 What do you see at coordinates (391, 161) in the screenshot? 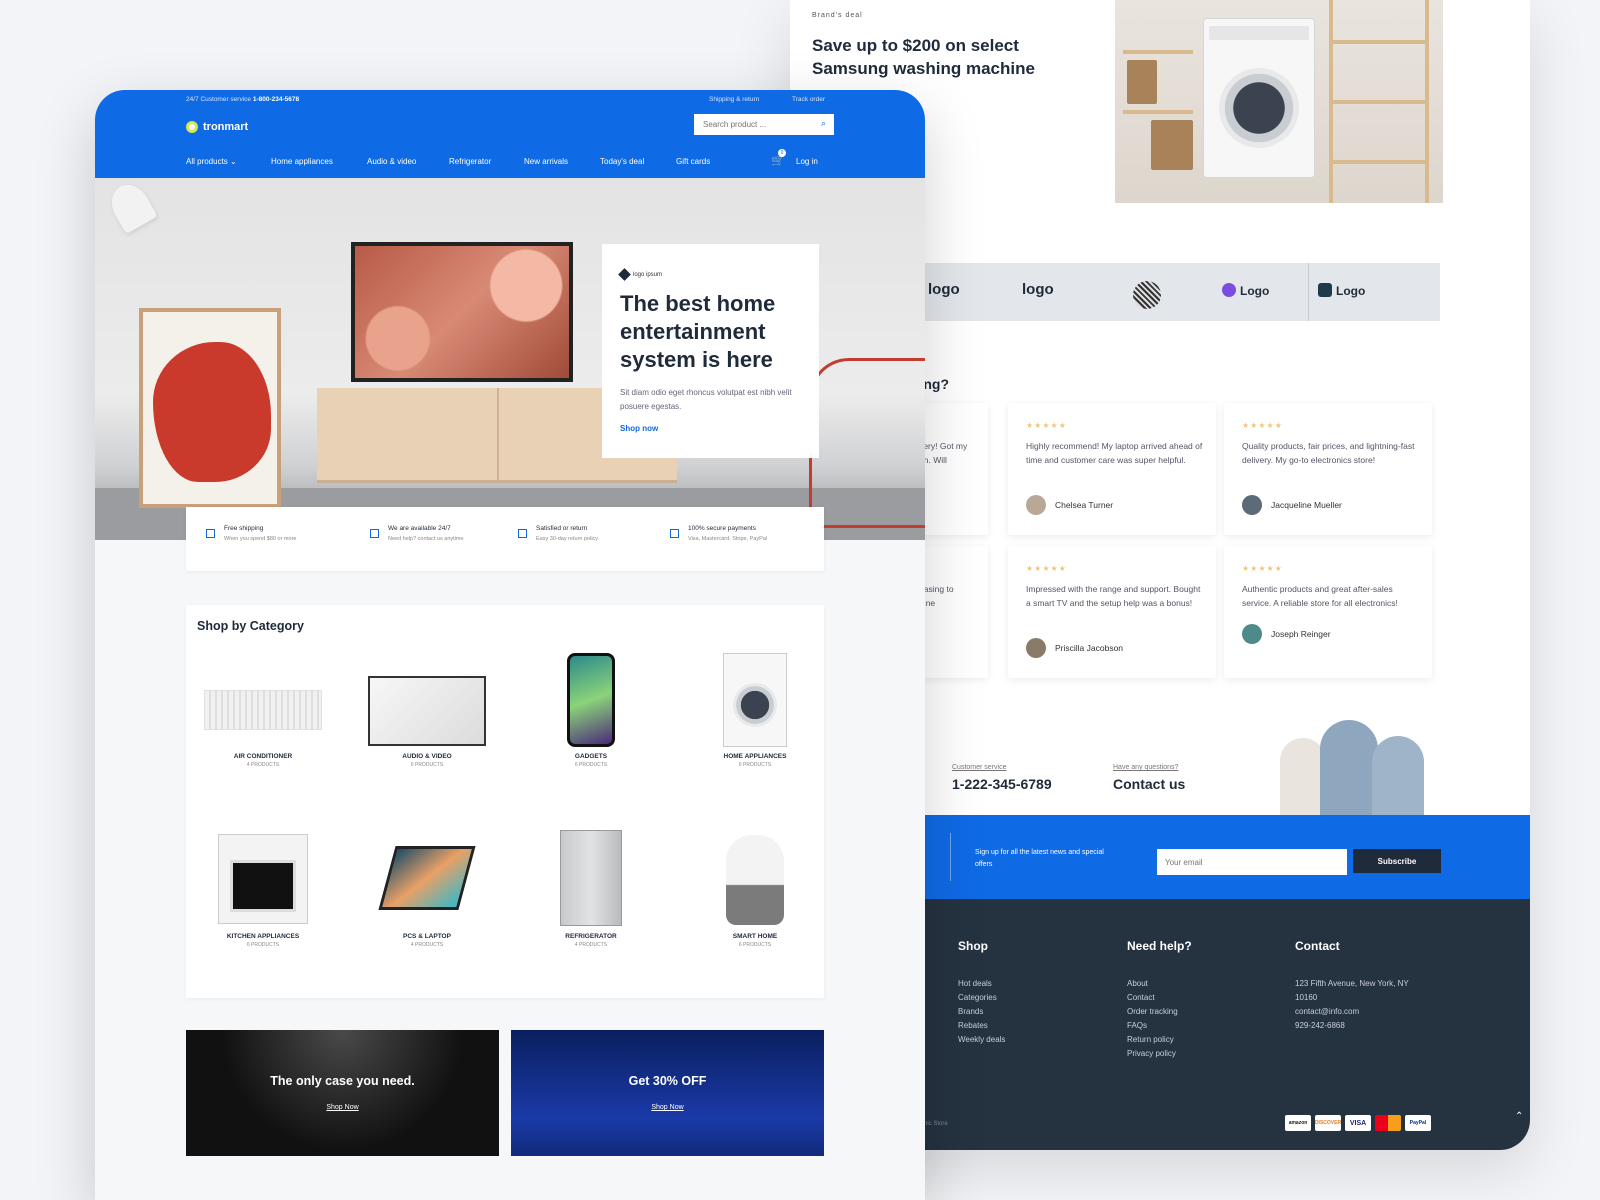
I see `nav-audio-video: Audio & video` at bounding box center [391, 161].